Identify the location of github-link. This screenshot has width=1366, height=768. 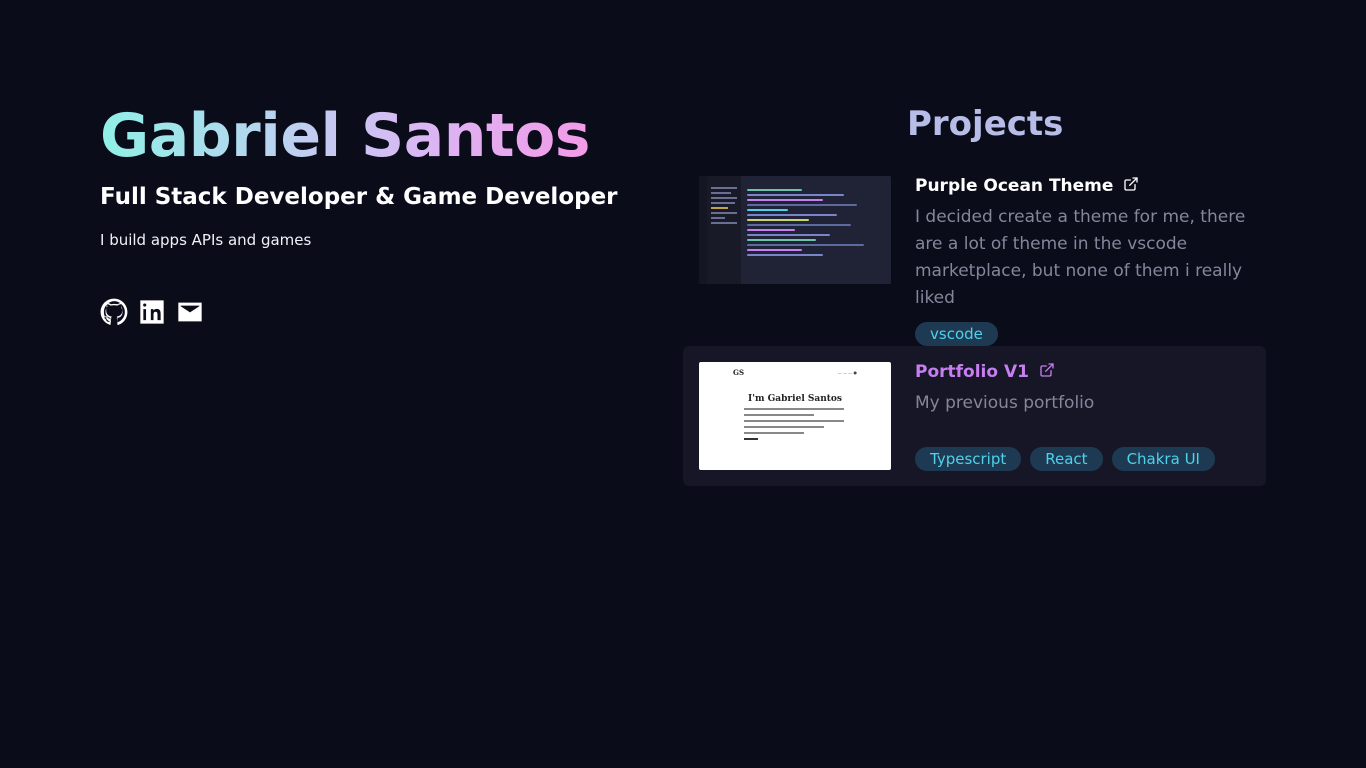
(114, 314).